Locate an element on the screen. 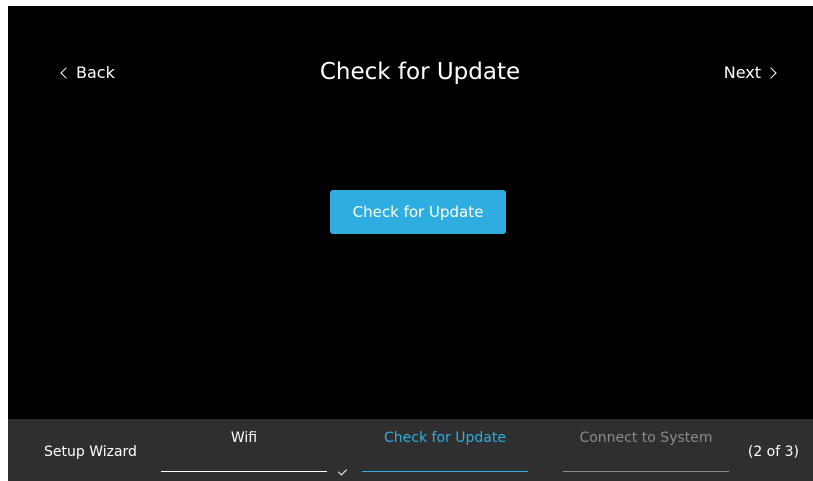 The height and width of the screenshot is (481, 813). wizard-label: Setup Wizard is located at coordinates (90, 452).